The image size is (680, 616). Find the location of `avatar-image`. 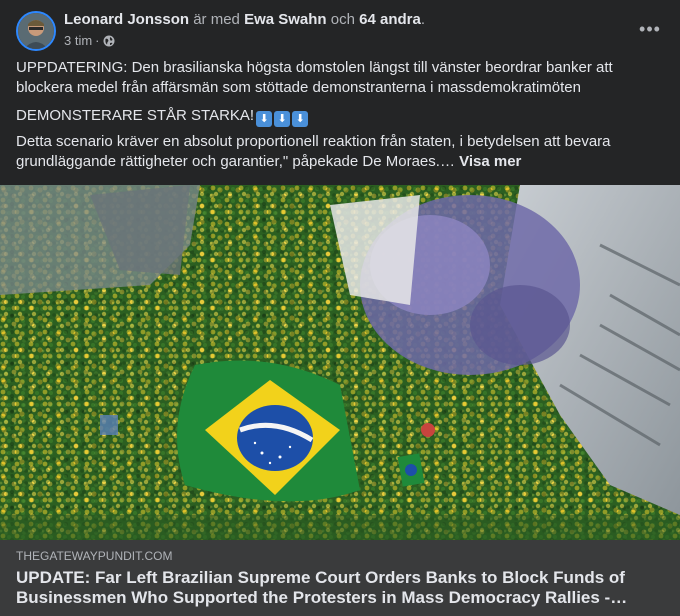

avatar-image is located at coordinates (36, 31).